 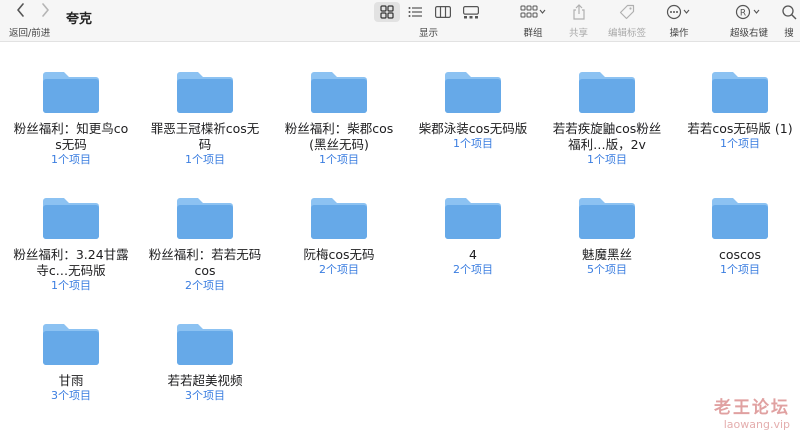 I want to click on watermark-url: laowang.vip, so click(x=756, y=424).